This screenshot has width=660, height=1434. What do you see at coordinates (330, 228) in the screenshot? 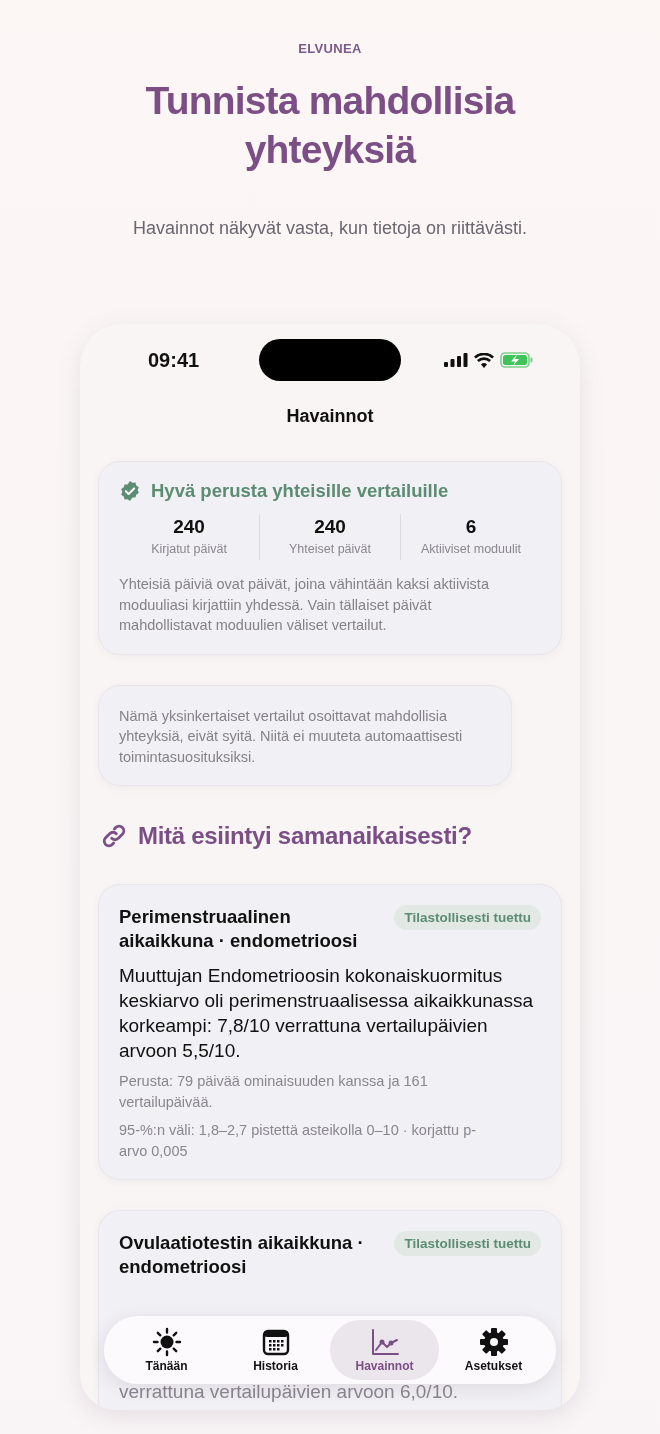
I see `subtitle: Havainnot näkyvät vasta, kun tietoja on riittävästi.` at bounding box center [330, 228].